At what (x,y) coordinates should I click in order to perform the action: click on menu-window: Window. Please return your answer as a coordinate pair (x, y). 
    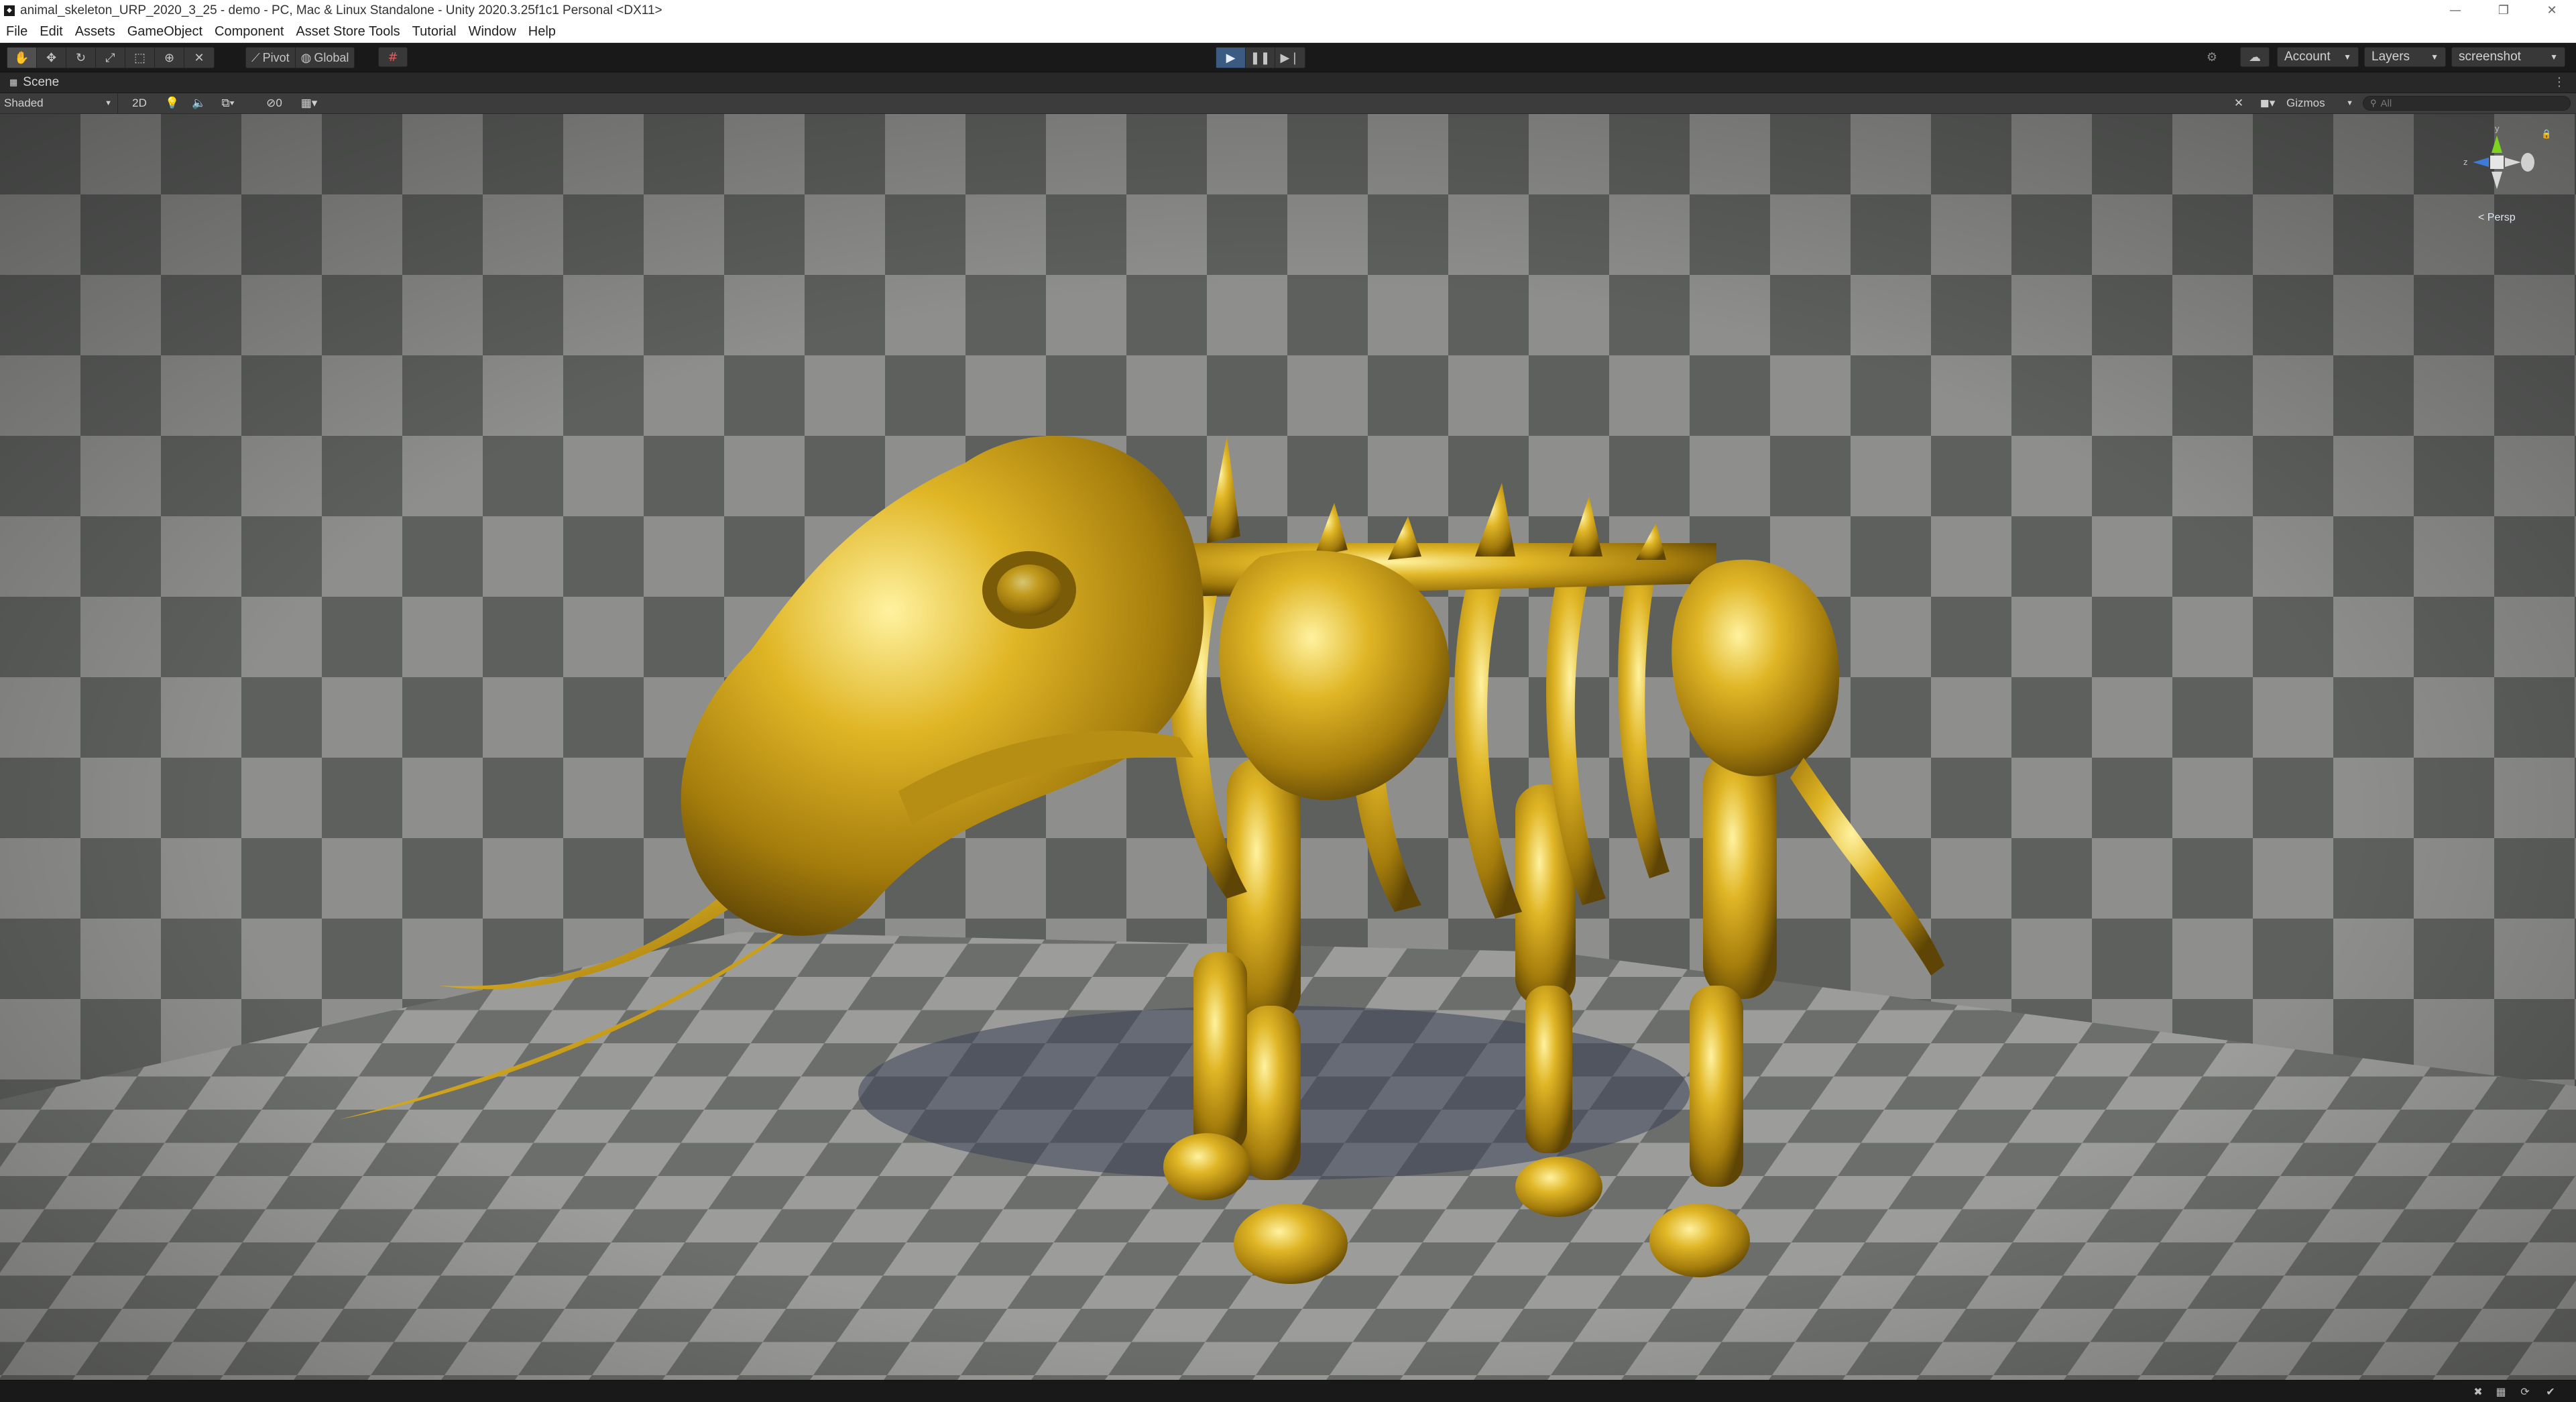
    Looking at the image, I should click on (492, 32).